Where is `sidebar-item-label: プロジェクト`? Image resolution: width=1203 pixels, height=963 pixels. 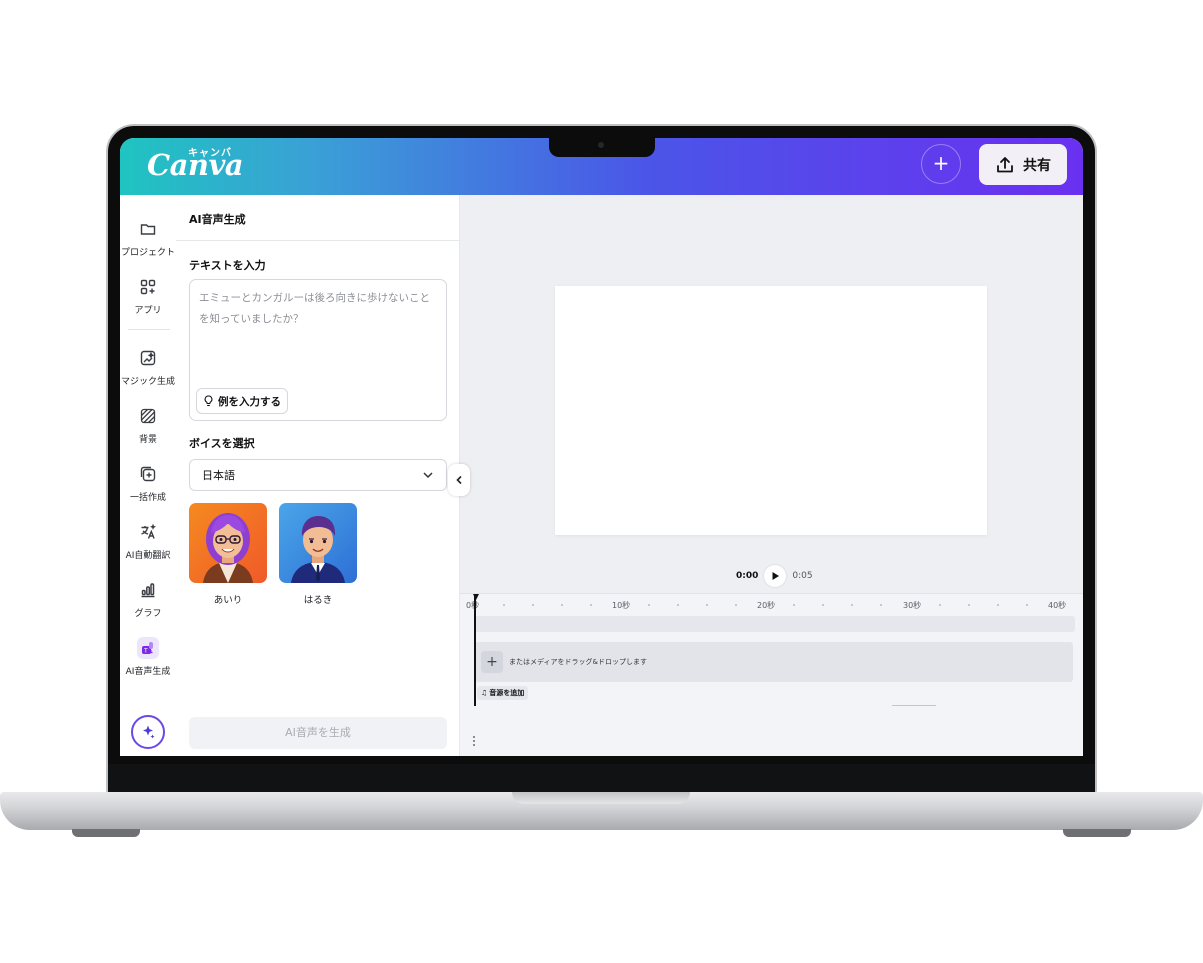 sidebar-item-label: プロジェクト is located at coordinates (147, 253).